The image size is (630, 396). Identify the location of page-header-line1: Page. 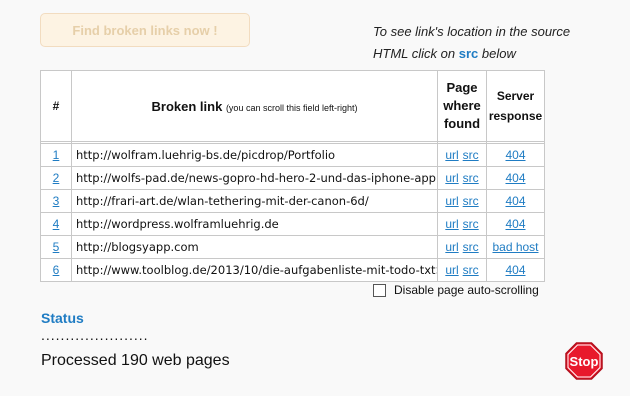
(462, 87).